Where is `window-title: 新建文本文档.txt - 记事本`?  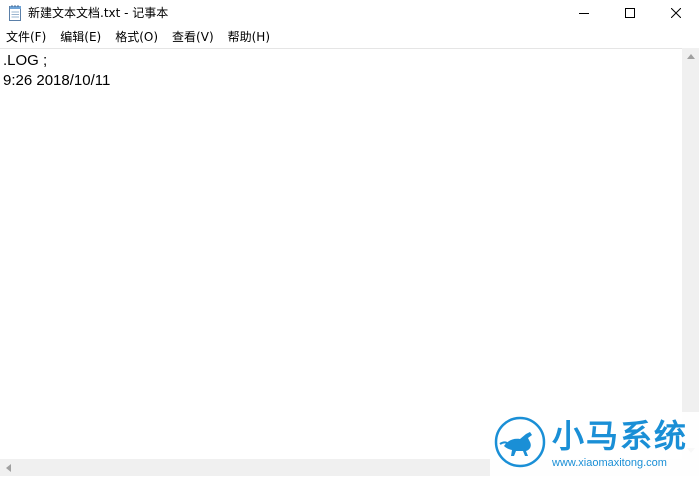 window-title: 新建文本文档.txt - 记事本 is located at coordinates (98, 13).